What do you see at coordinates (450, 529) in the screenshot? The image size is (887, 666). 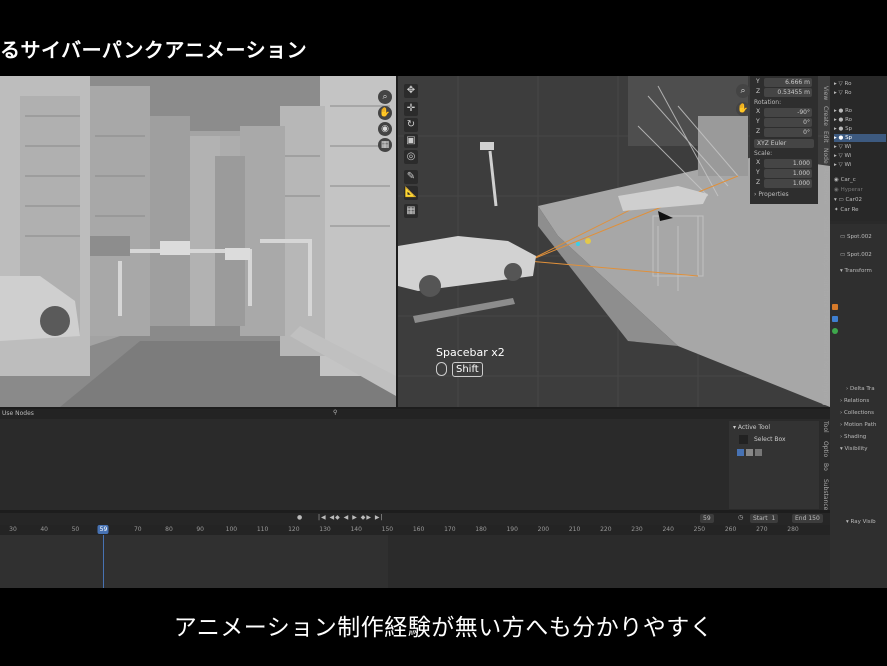 I see `timeline-tick-label: 170` at bounding box center [450, 529].